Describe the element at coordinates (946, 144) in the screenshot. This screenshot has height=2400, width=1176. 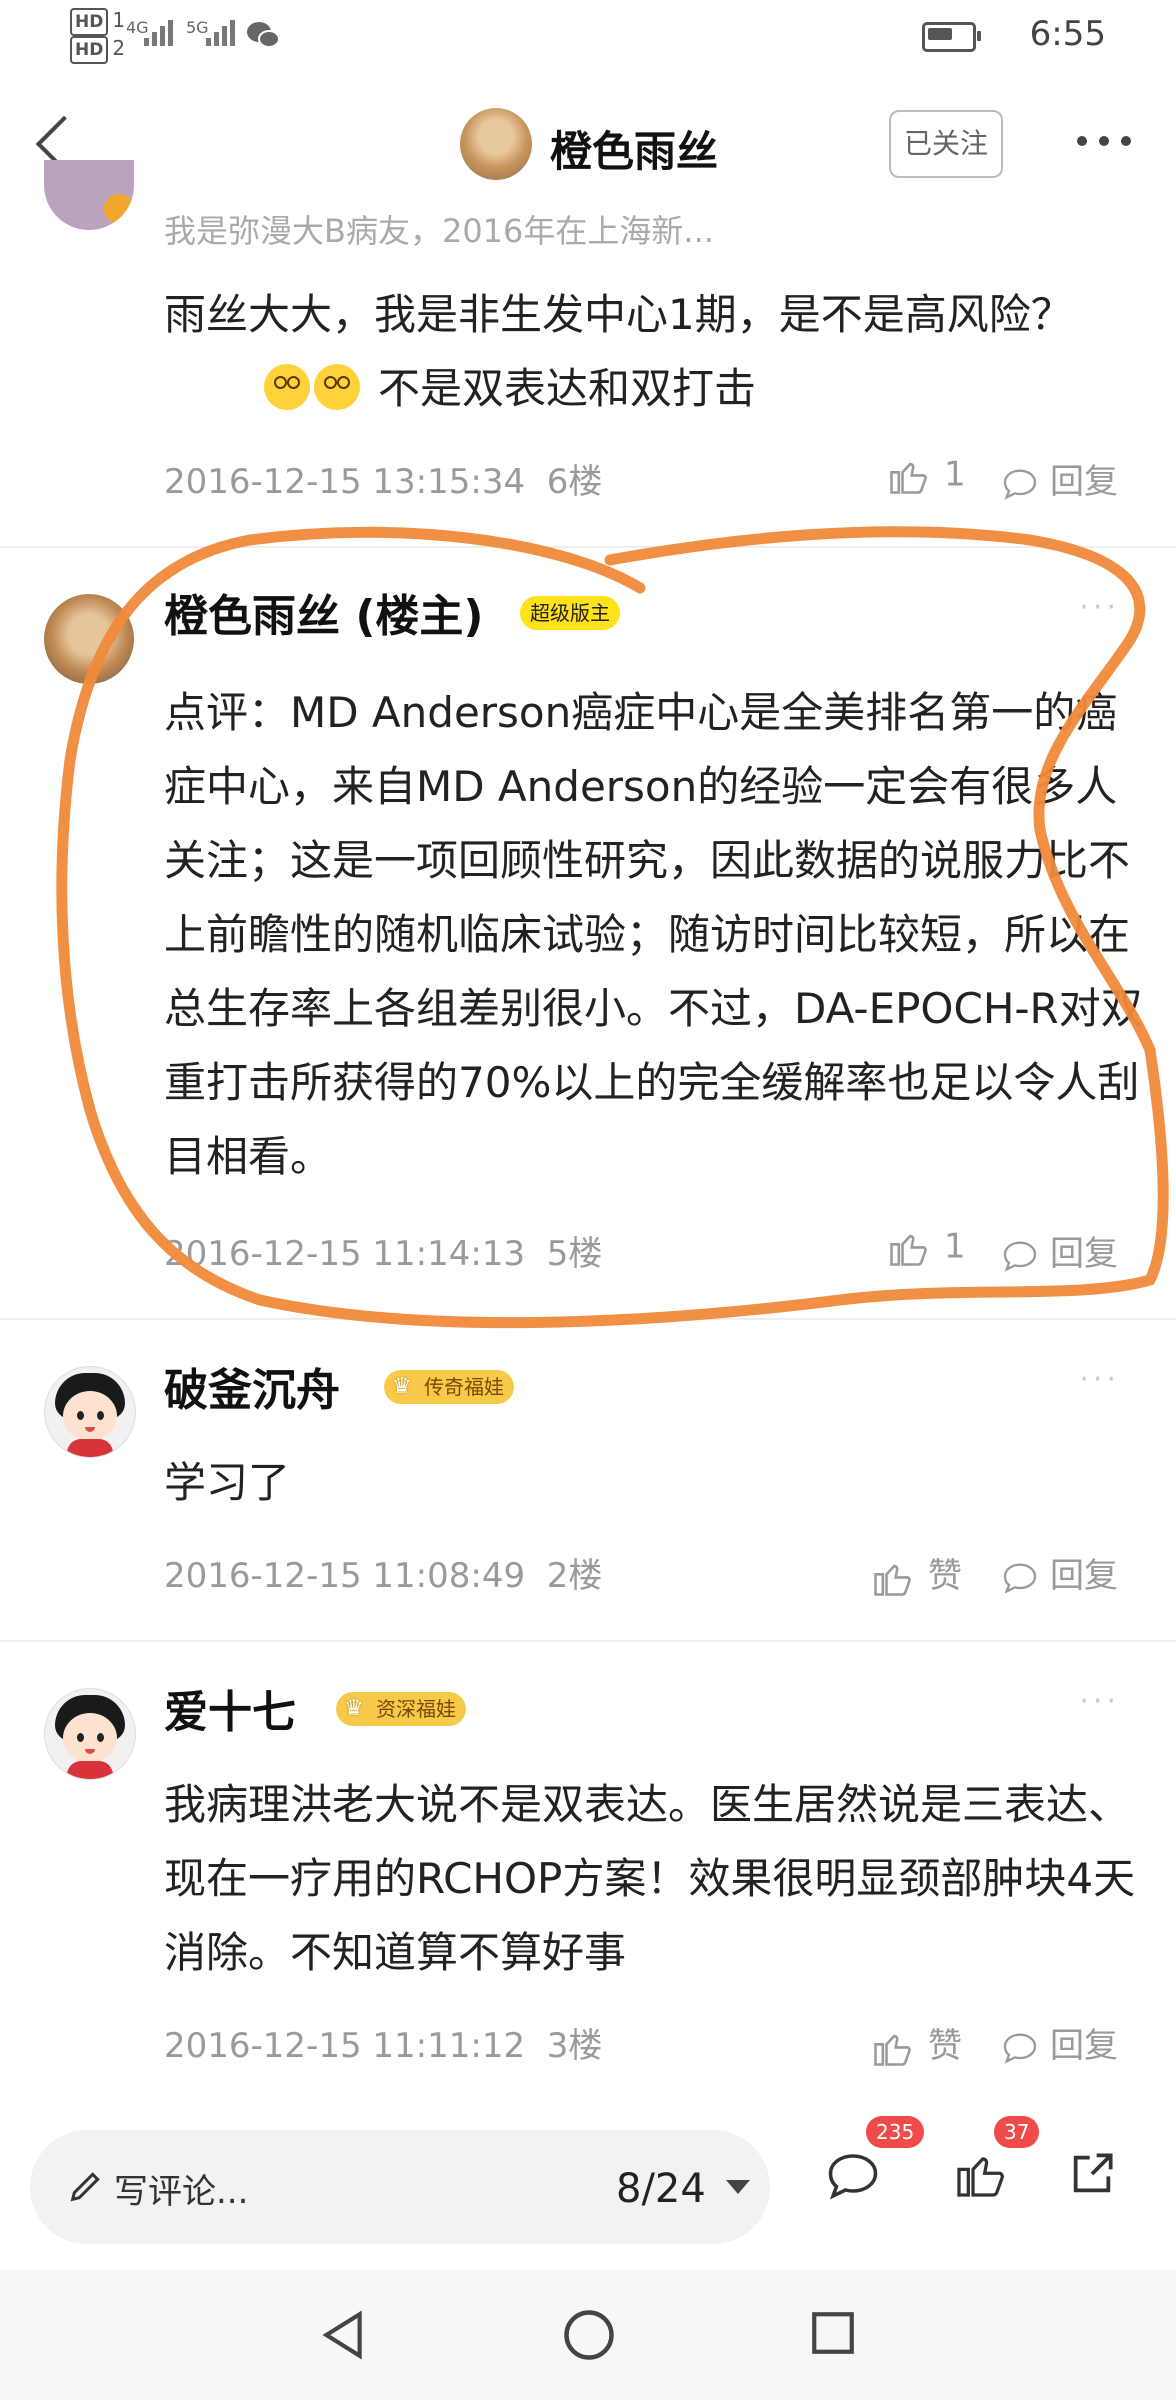
I see `follow-button: 已关注` at that location.